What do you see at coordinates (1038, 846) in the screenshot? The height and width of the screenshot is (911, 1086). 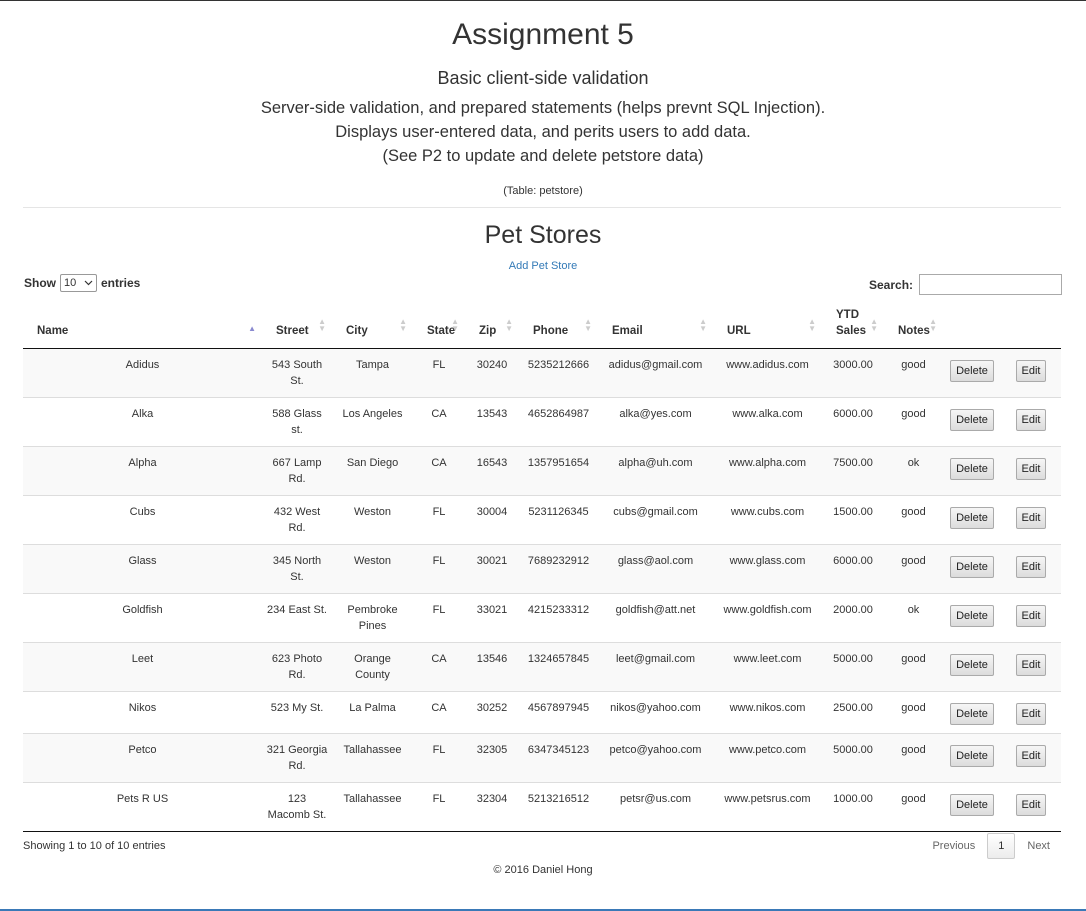 I see `next-button: Next` at bounding box center [1038, 846].